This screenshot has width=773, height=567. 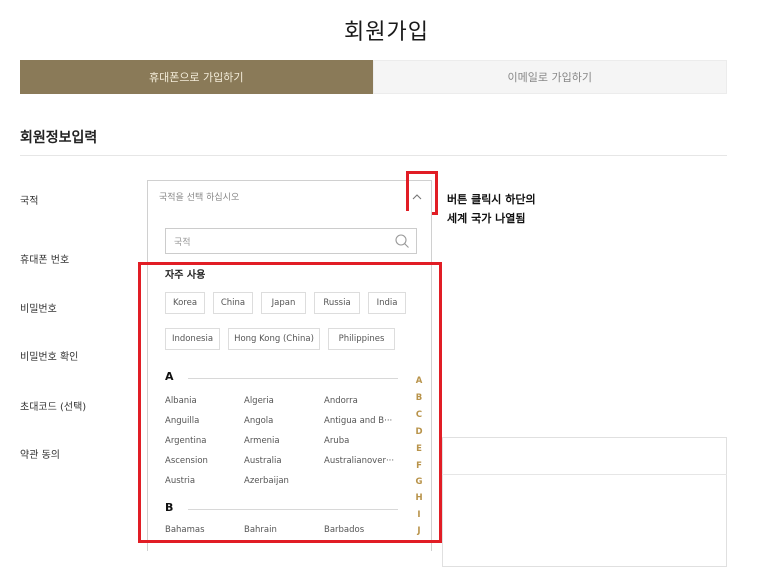 What do you see at coordinates (584, 502) in the screenshot?
I see `terms-box` at bounding box center [584, 502].